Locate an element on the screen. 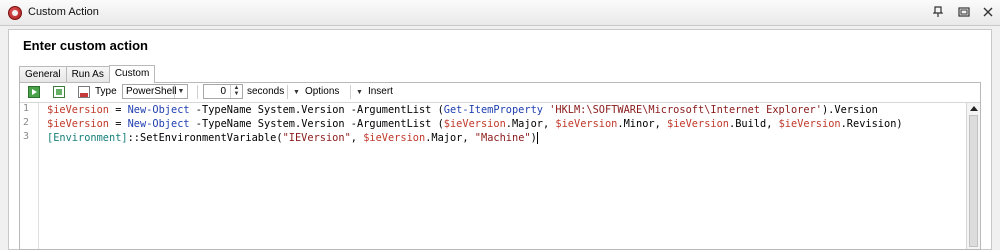  window-title: Custom Action is located at coordinates (63, 12).